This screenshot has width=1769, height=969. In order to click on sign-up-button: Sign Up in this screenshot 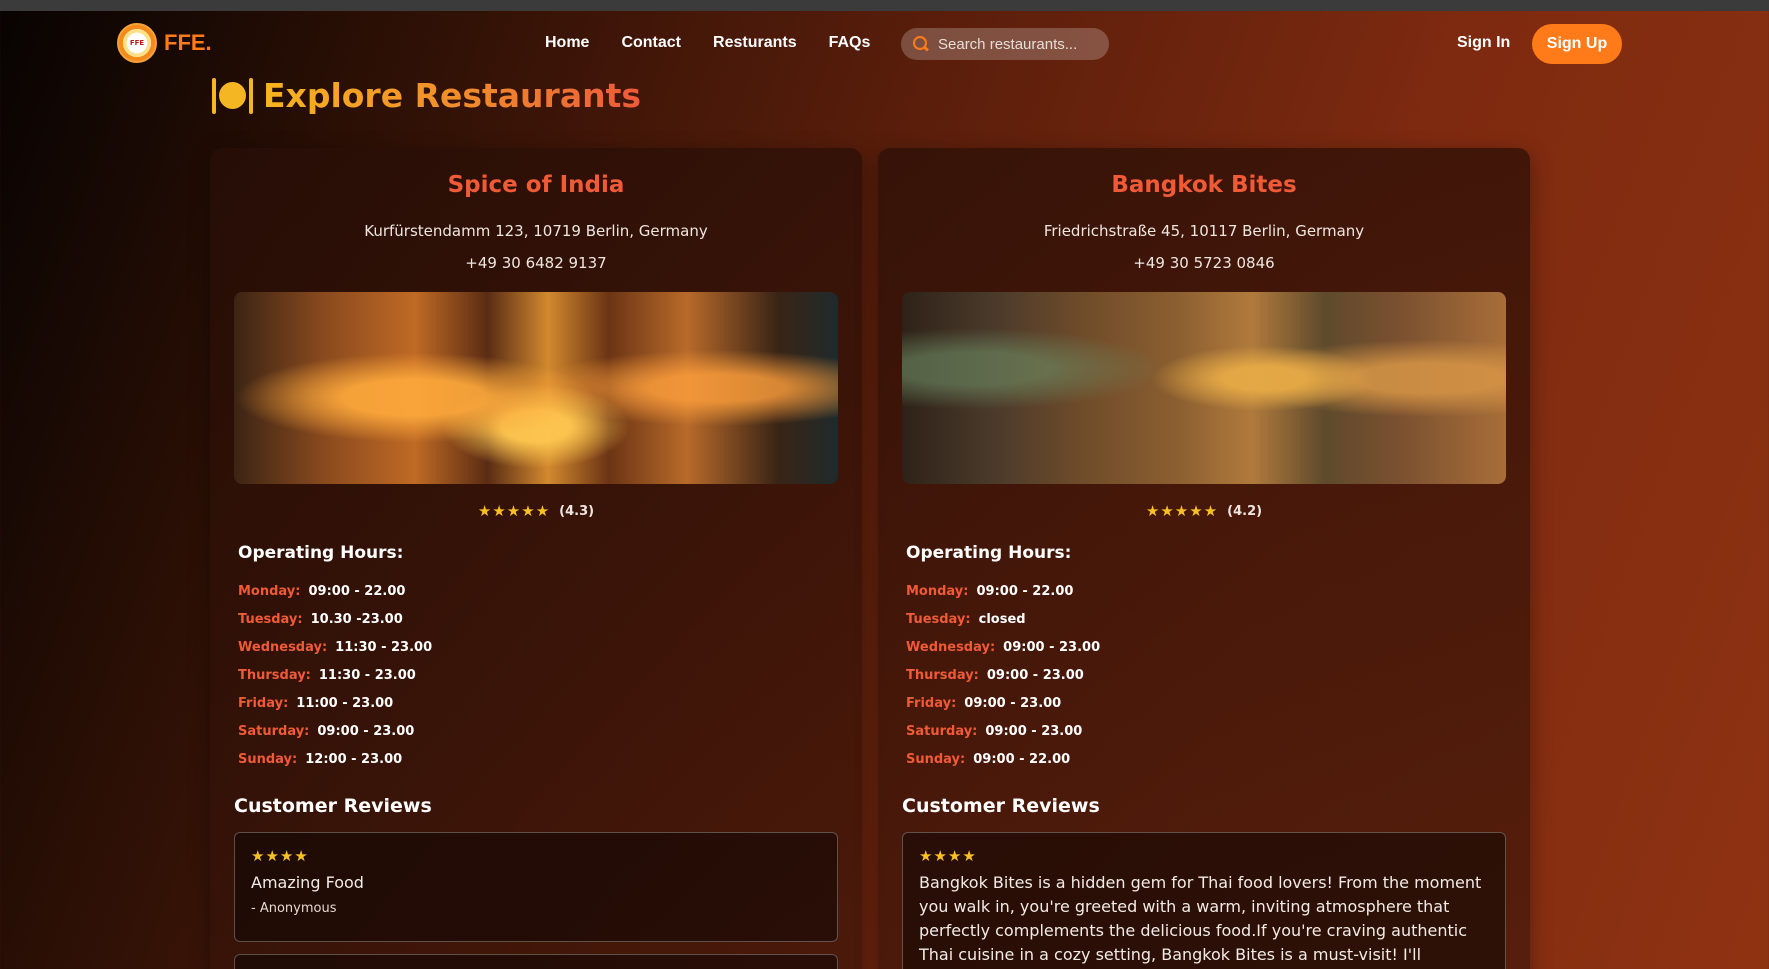, I will do `click(1577, 44)`.